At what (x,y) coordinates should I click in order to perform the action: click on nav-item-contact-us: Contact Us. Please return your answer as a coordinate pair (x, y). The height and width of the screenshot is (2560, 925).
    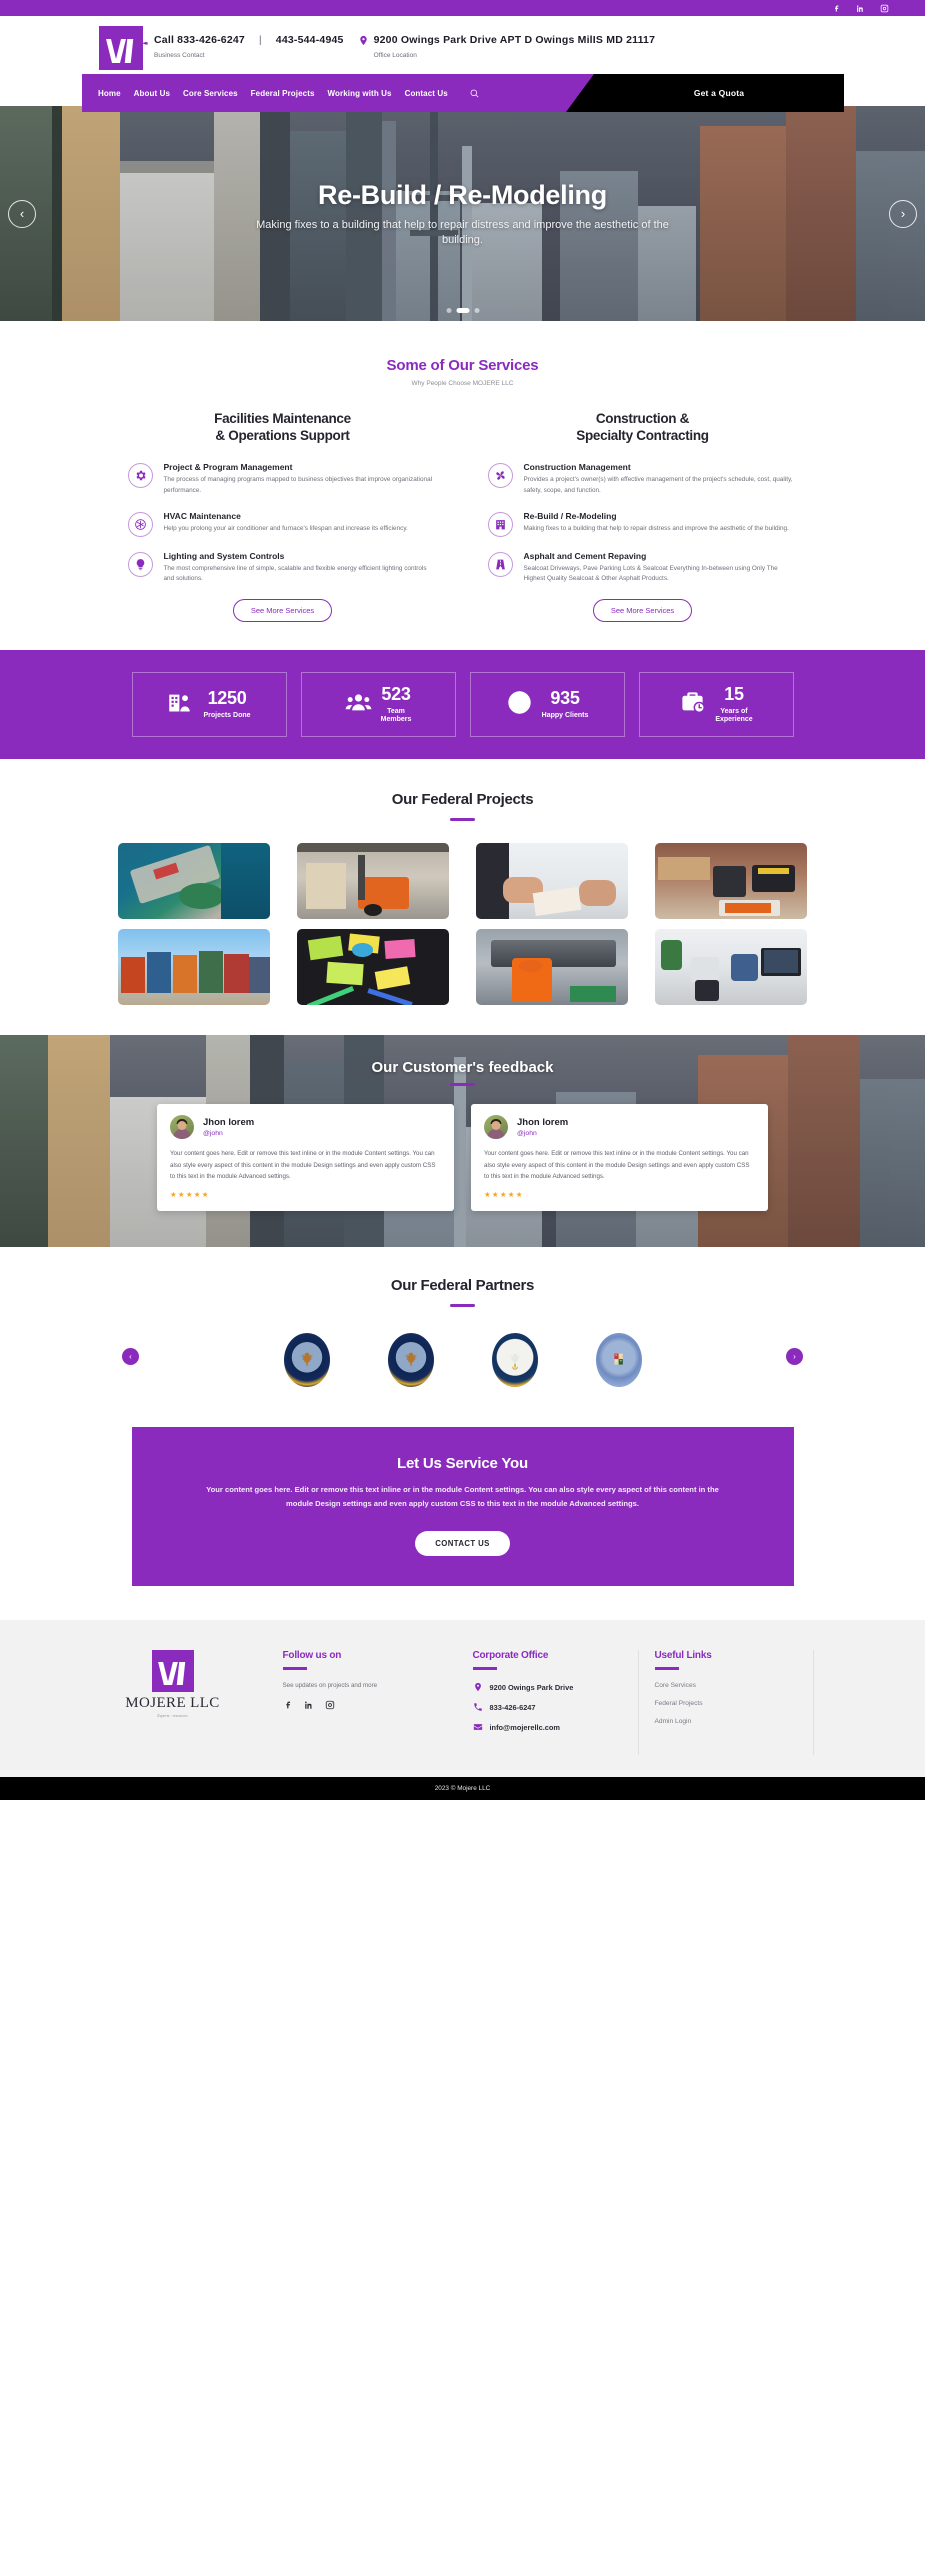
    Looking at the image, I should click on (426, 93).